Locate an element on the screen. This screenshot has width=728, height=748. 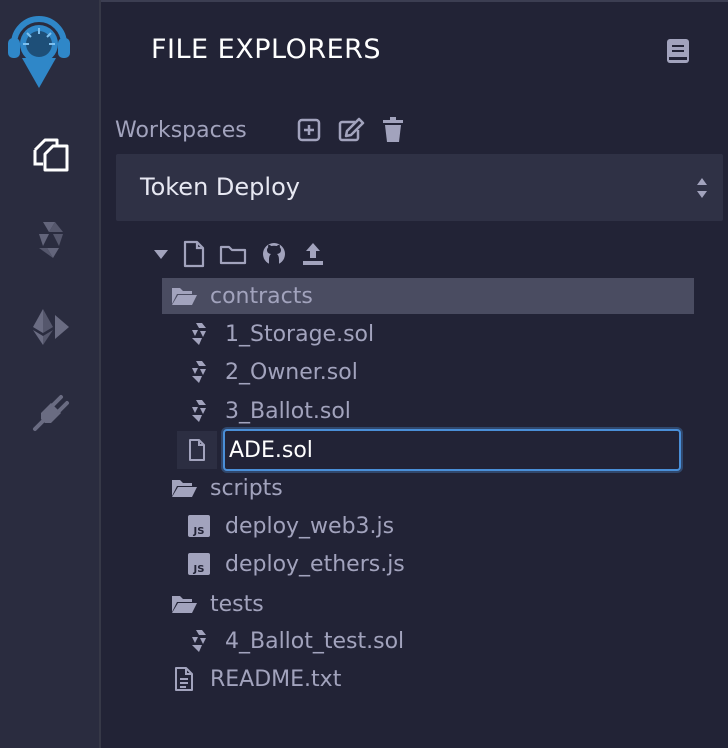
new-file-row: ADE.sol is located at coordinates (429, 450).